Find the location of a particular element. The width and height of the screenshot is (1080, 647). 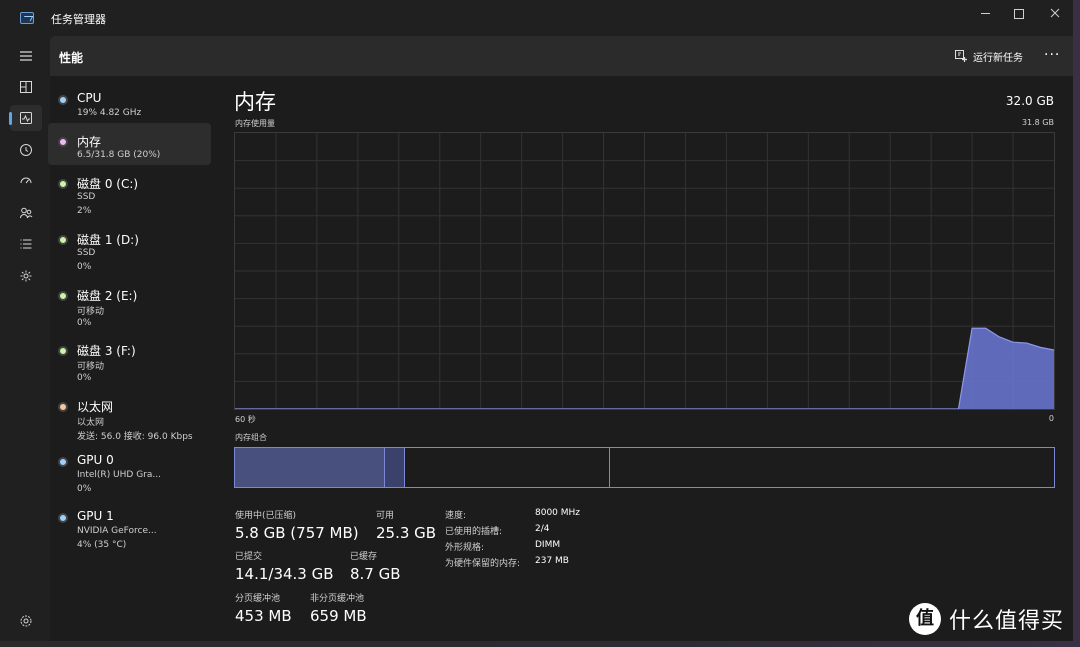

device-name: 磁盘 3 (F:) is located at coordinates (106, 351).